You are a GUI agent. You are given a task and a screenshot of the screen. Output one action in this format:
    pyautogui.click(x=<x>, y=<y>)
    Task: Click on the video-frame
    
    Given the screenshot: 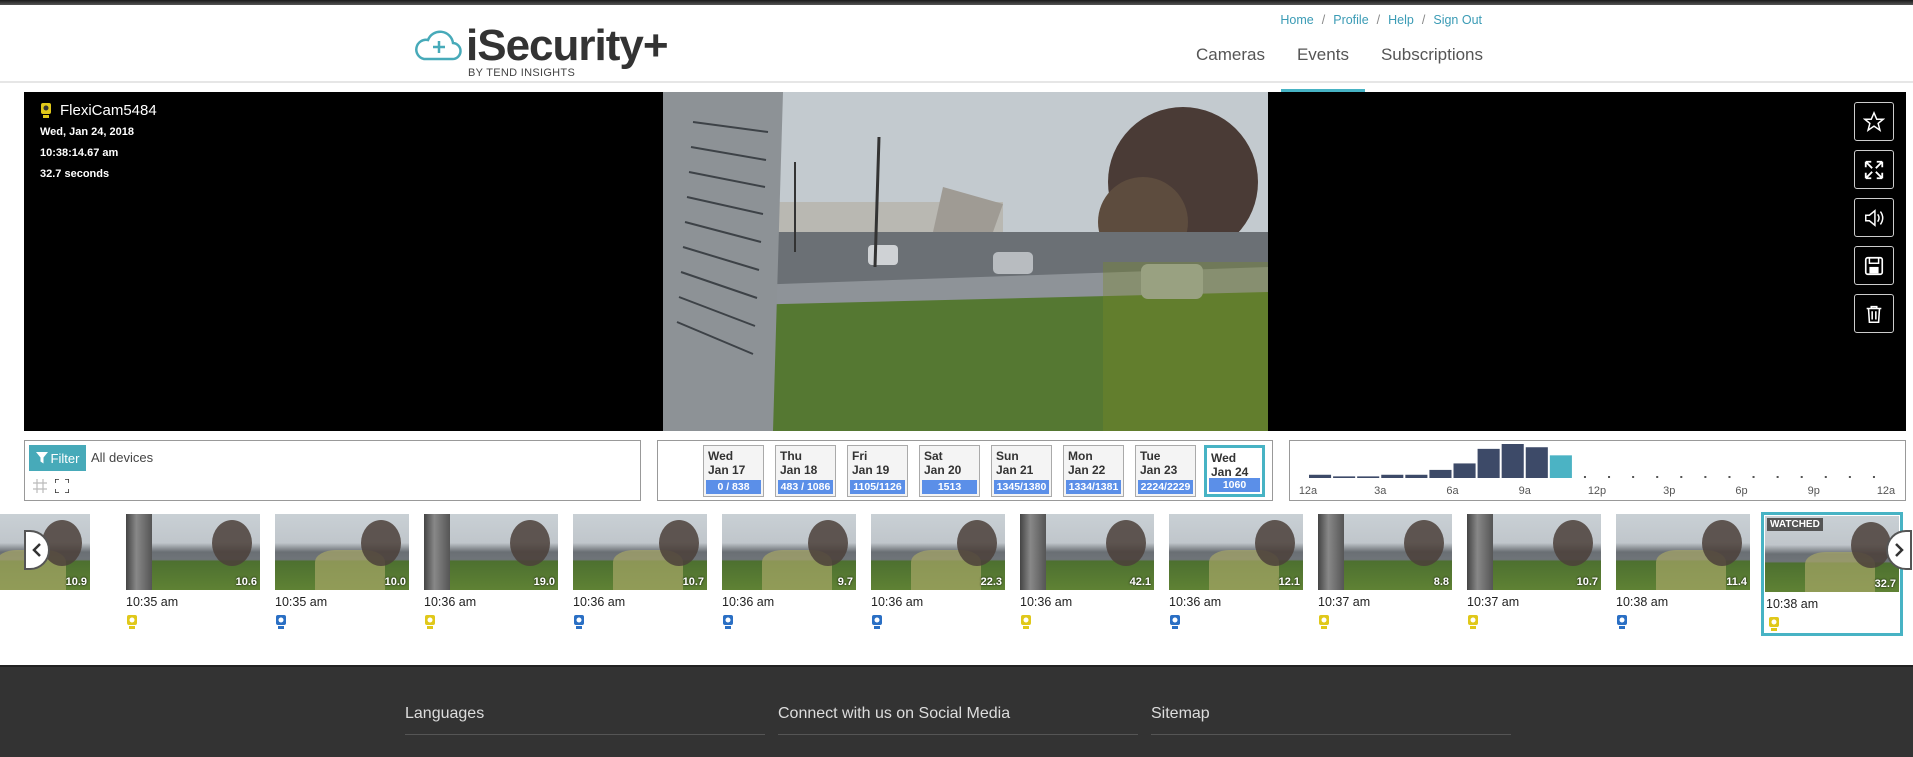 What is the action you would take?
    pyautogui.click(x=965, y=261)
    